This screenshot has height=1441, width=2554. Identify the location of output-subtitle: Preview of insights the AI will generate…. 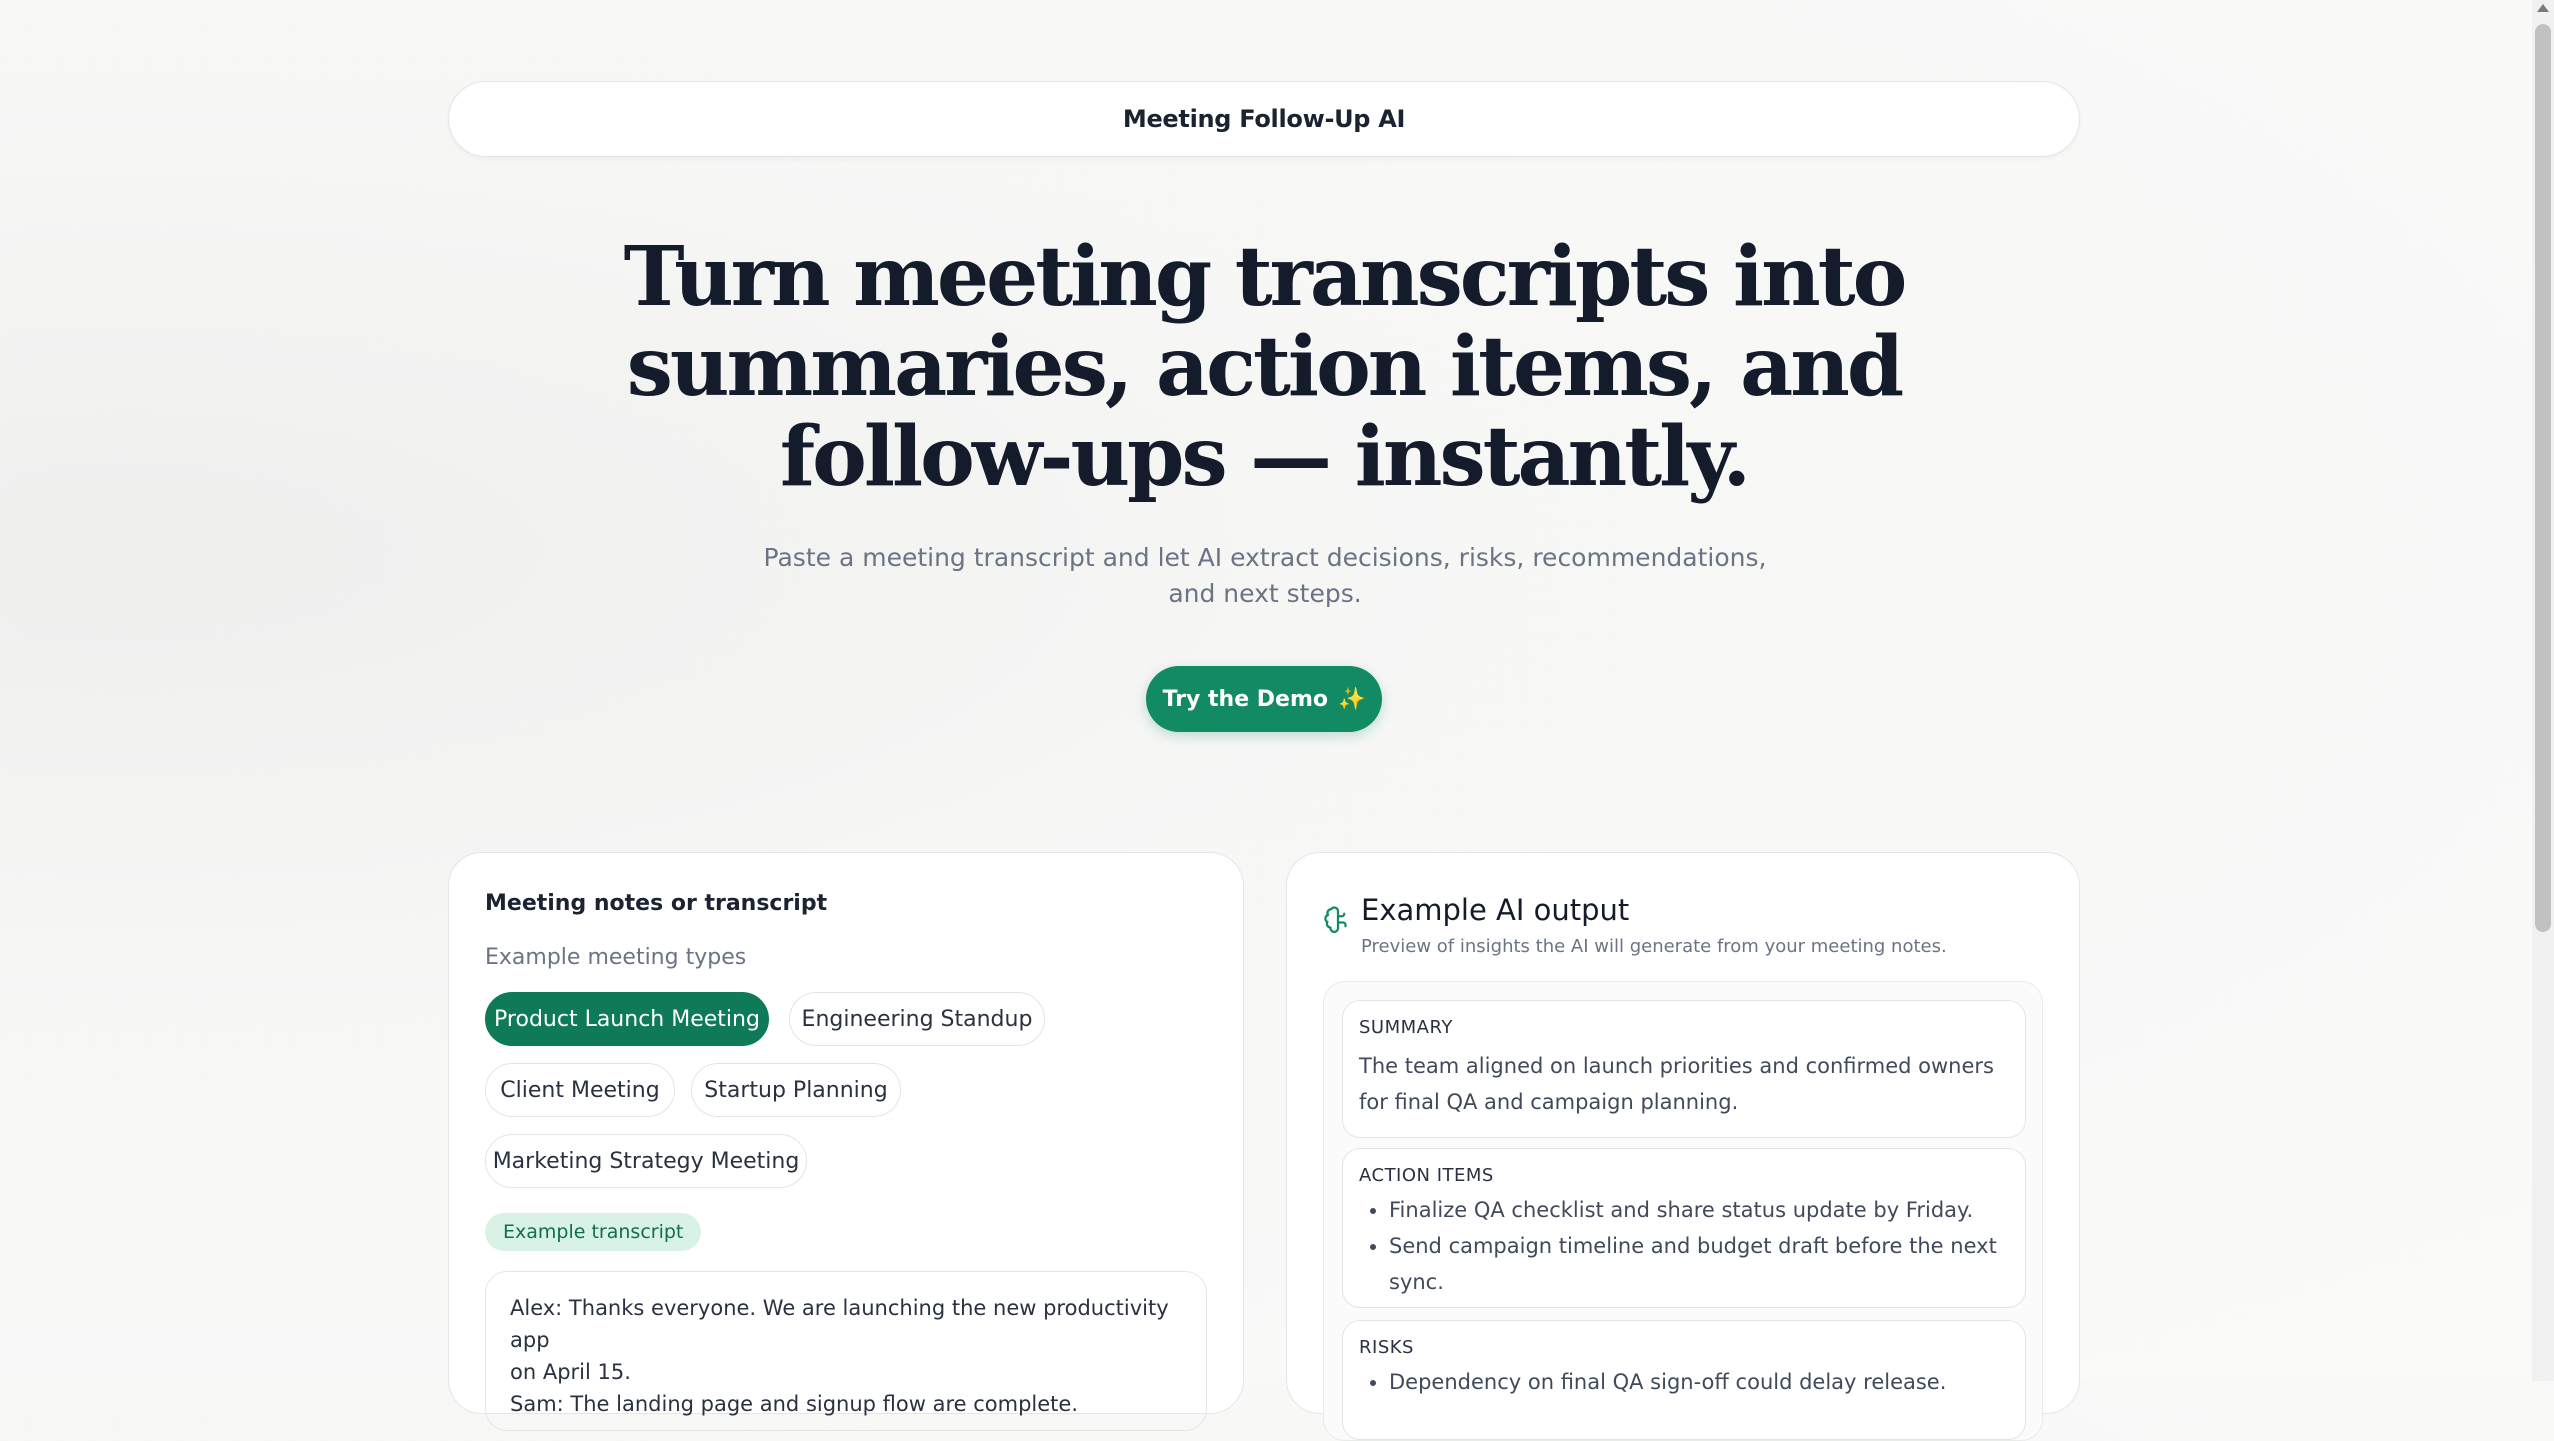
(1654, 946).